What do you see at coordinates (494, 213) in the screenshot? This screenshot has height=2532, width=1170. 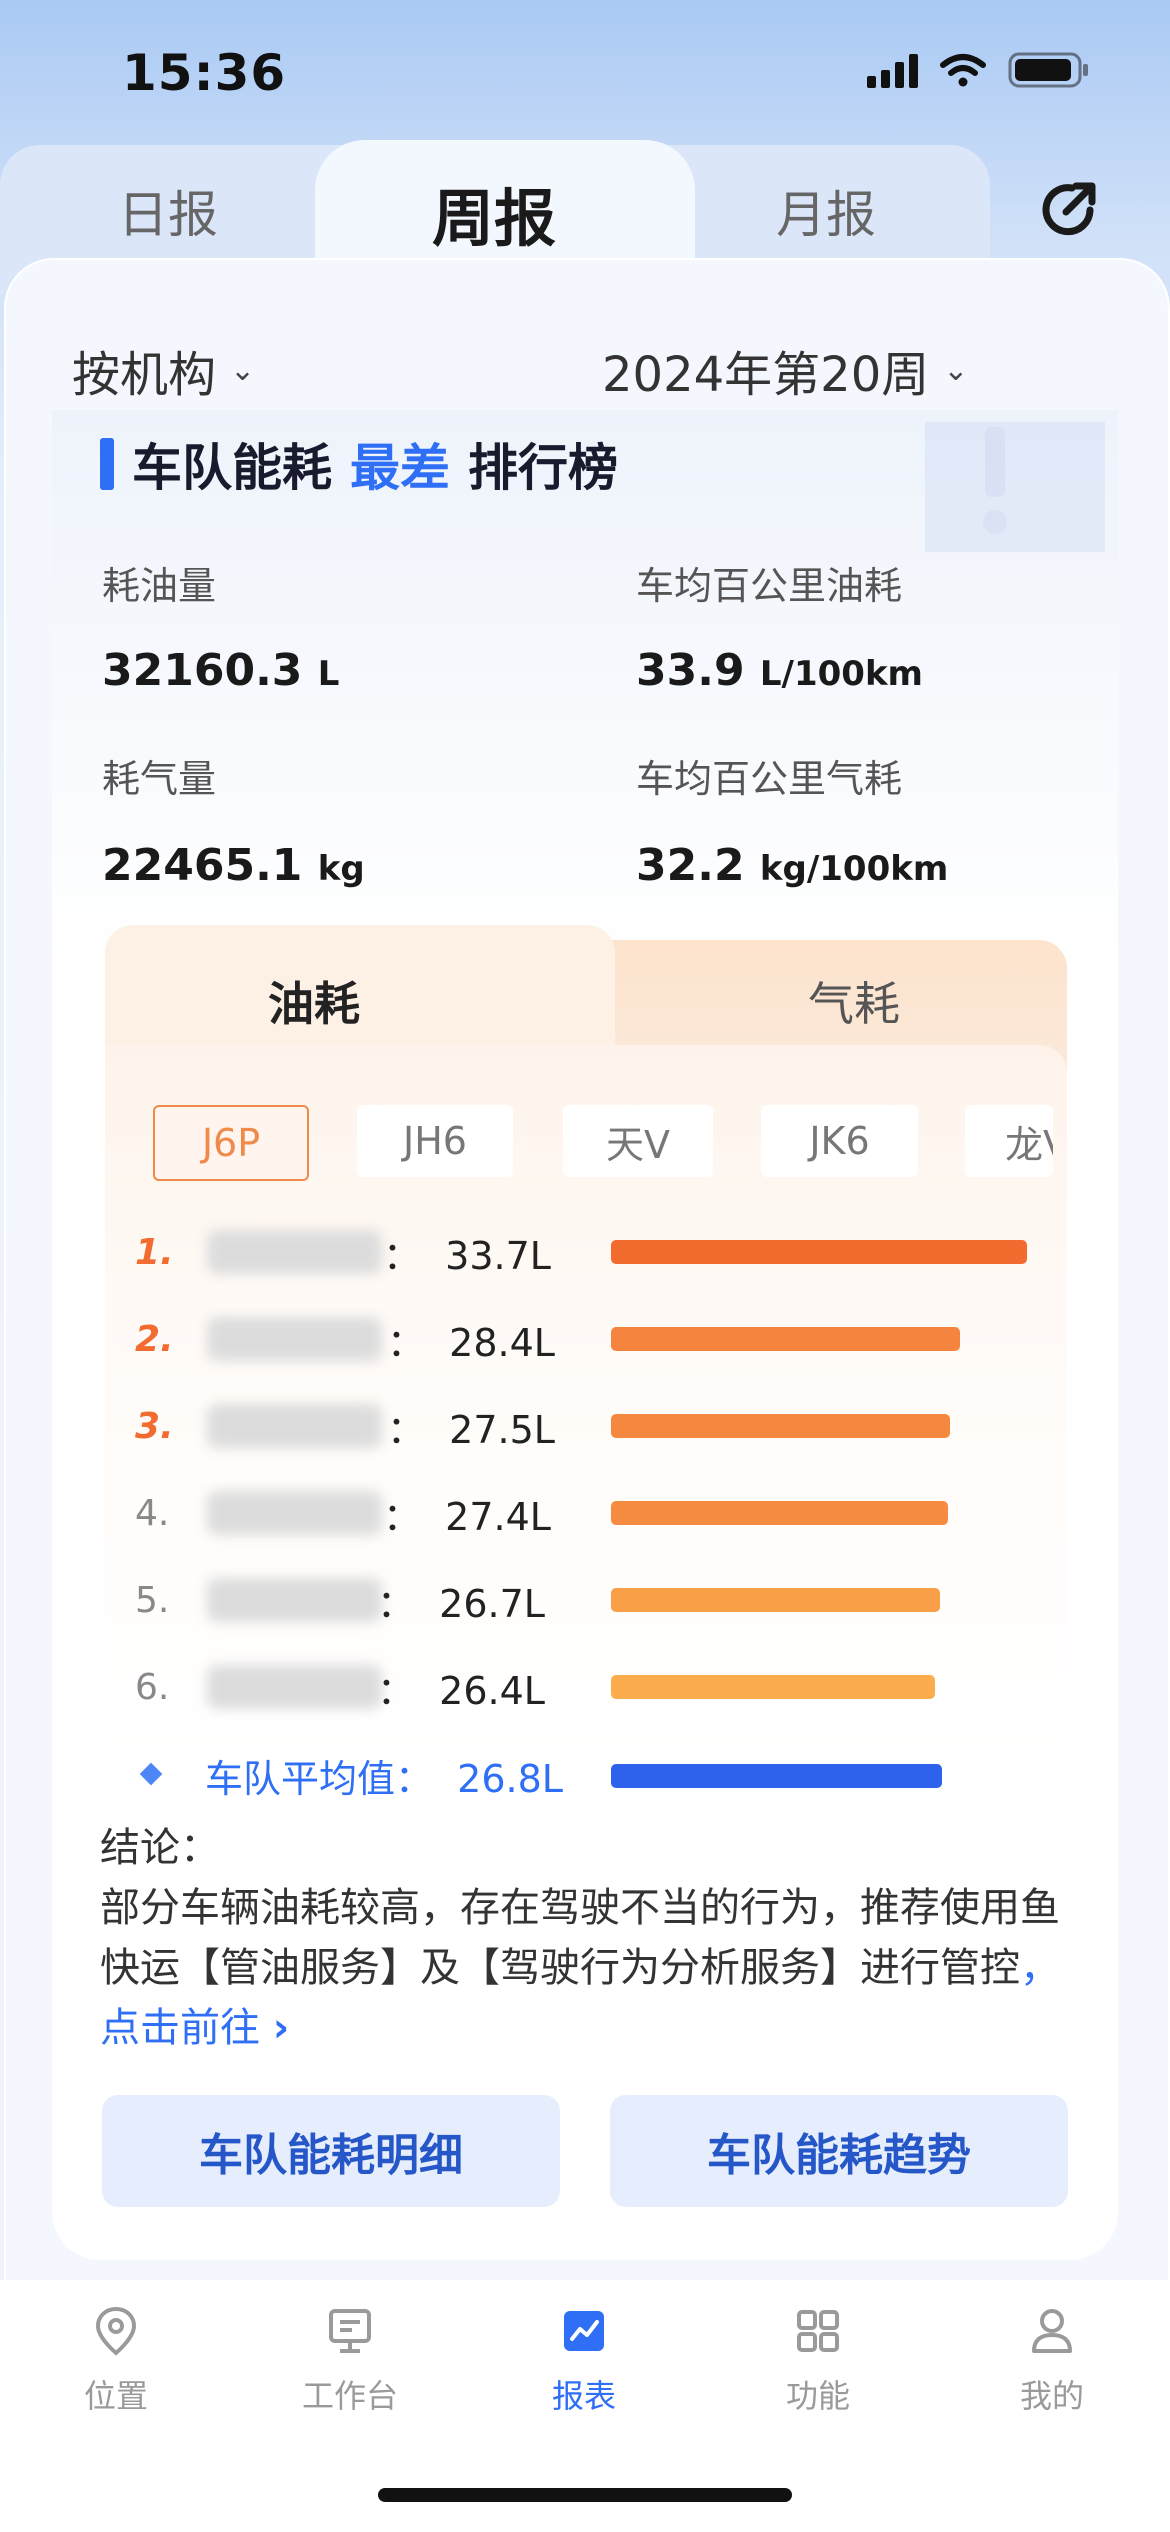 I see `tab-weekly: 周报` at bounding box center [494, 213].